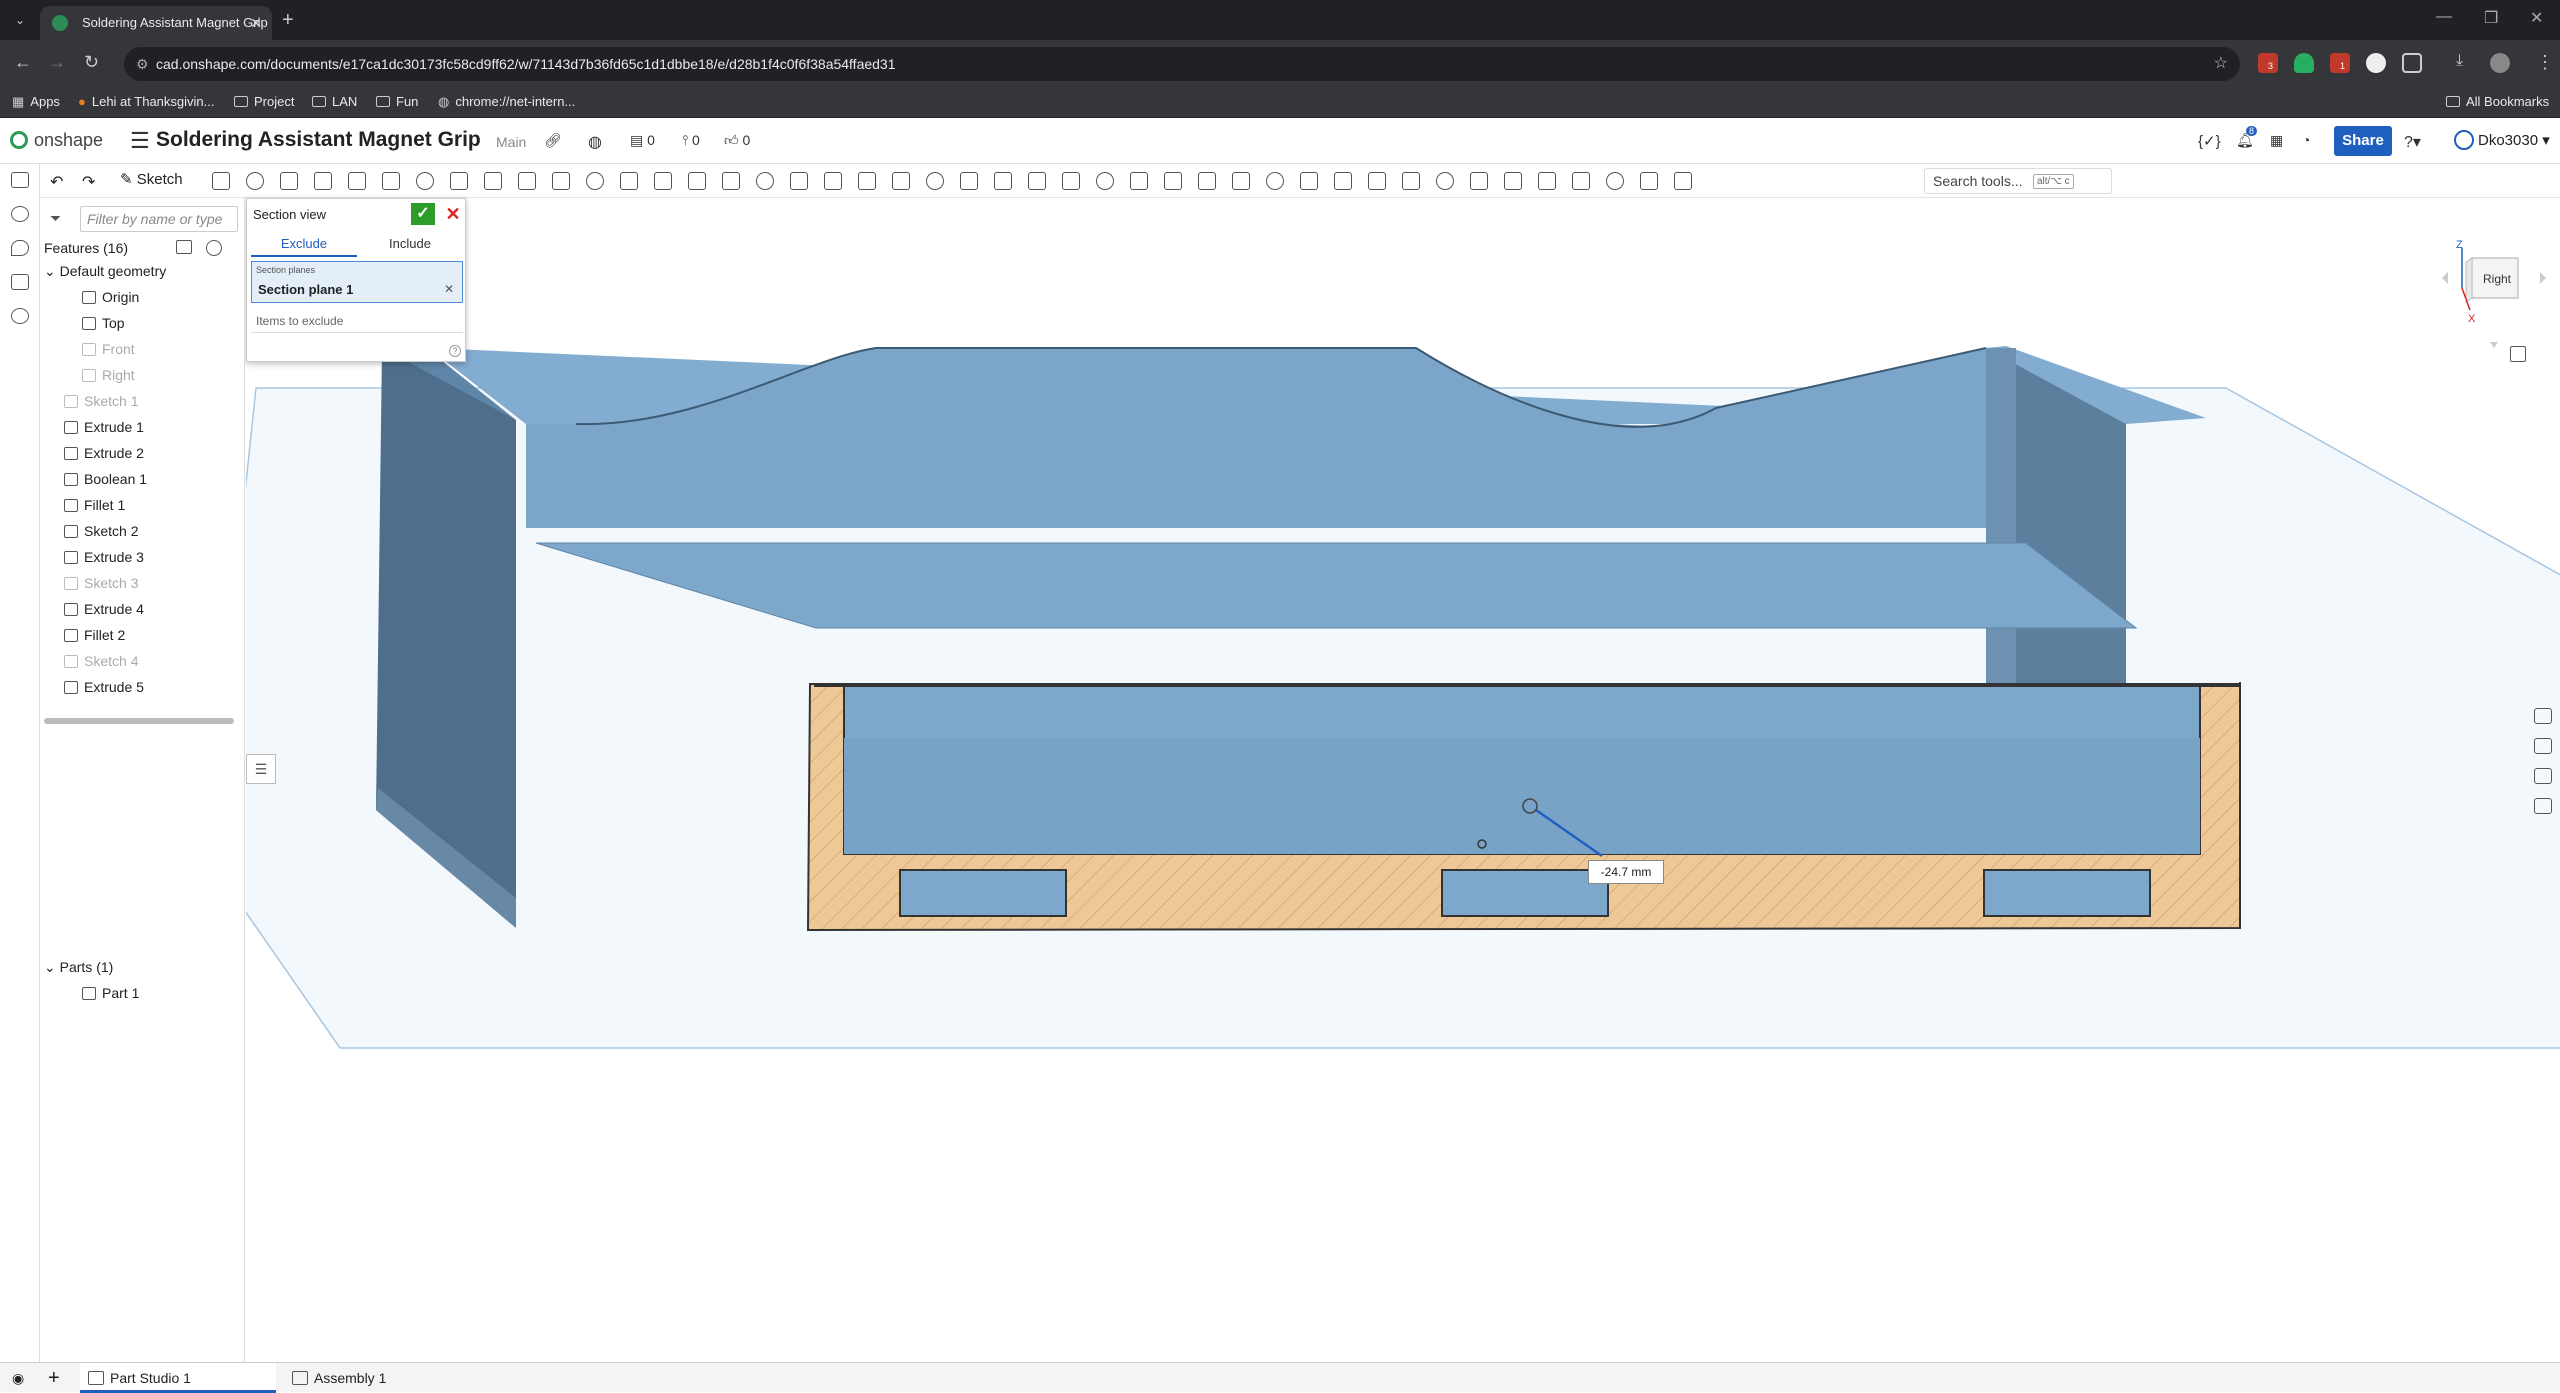  I want to click on loft-tool-icon, so click(323, 181).